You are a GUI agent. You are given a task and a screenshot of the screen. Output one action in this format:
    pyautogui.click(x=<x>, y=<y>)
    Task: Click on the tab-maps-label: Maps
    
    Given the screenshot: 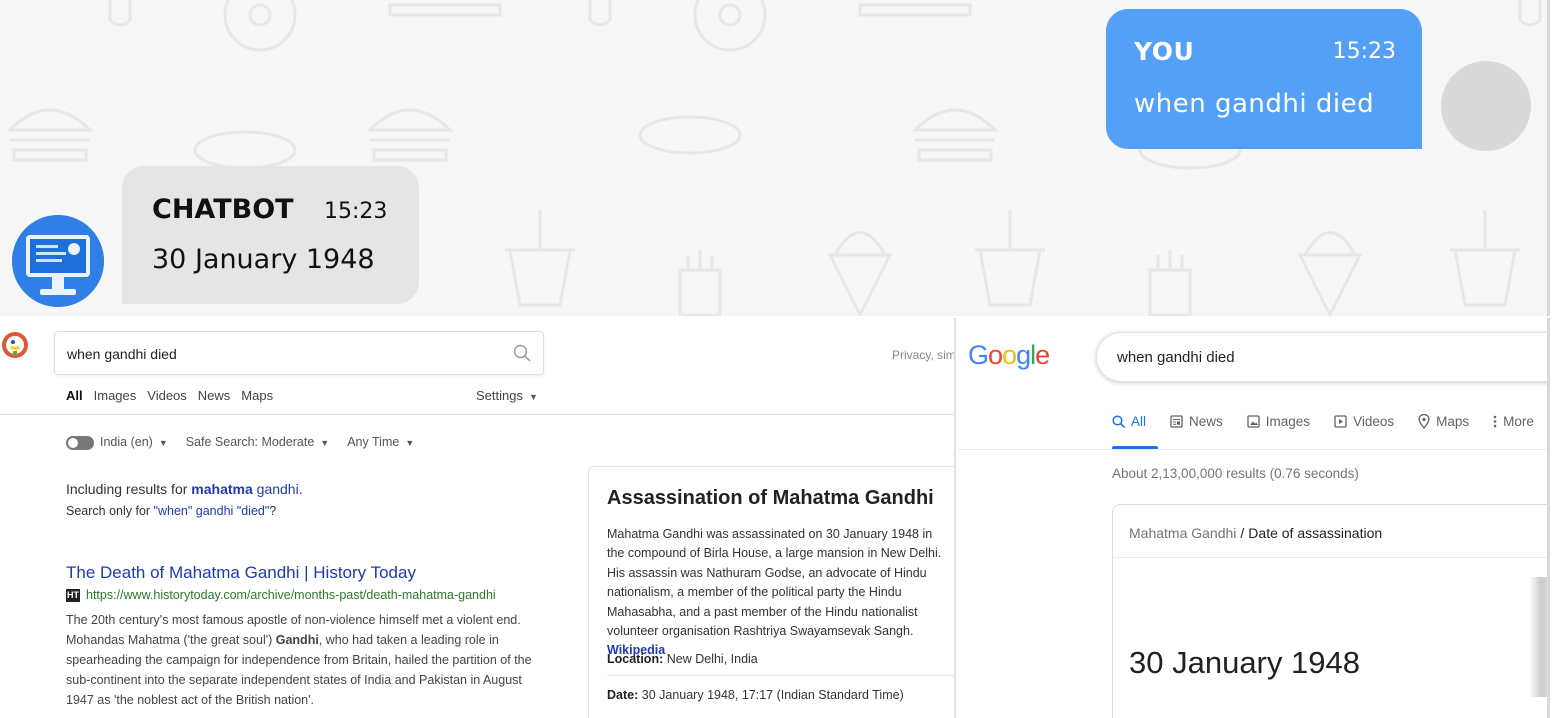 What is the action you would take?
    pyautogui.click(x=1453, y=421)
    